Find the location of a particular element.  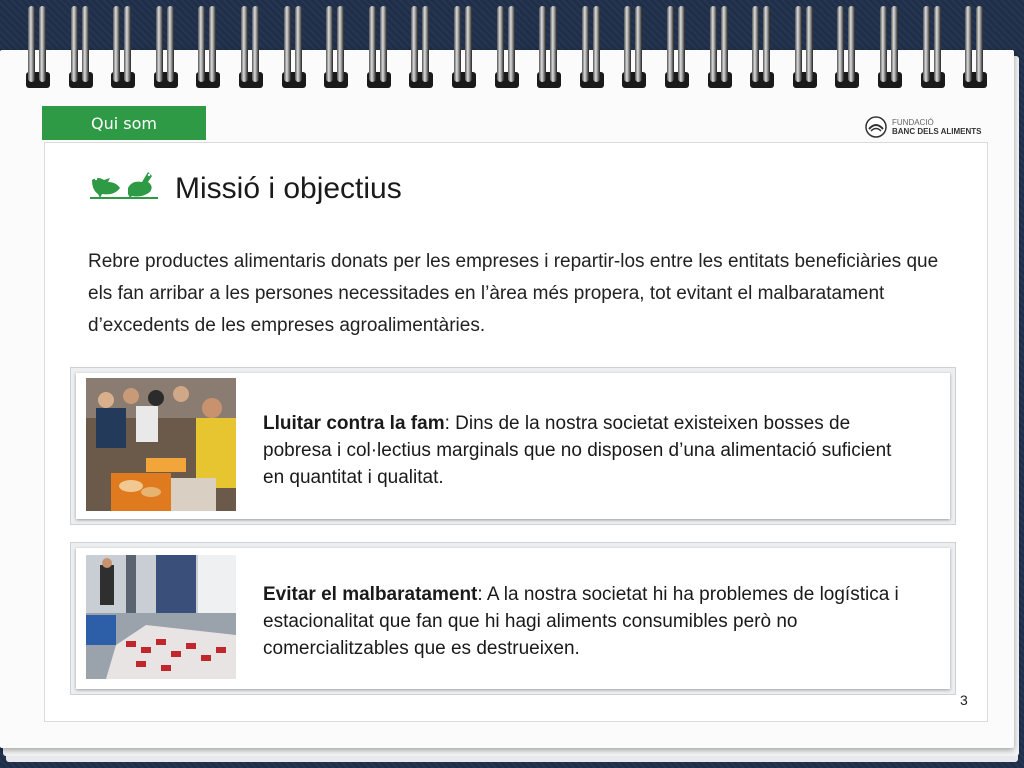

logo: FUNDACIÓ BANC DELS ALIMENTS is located at coordinates (923, 127).